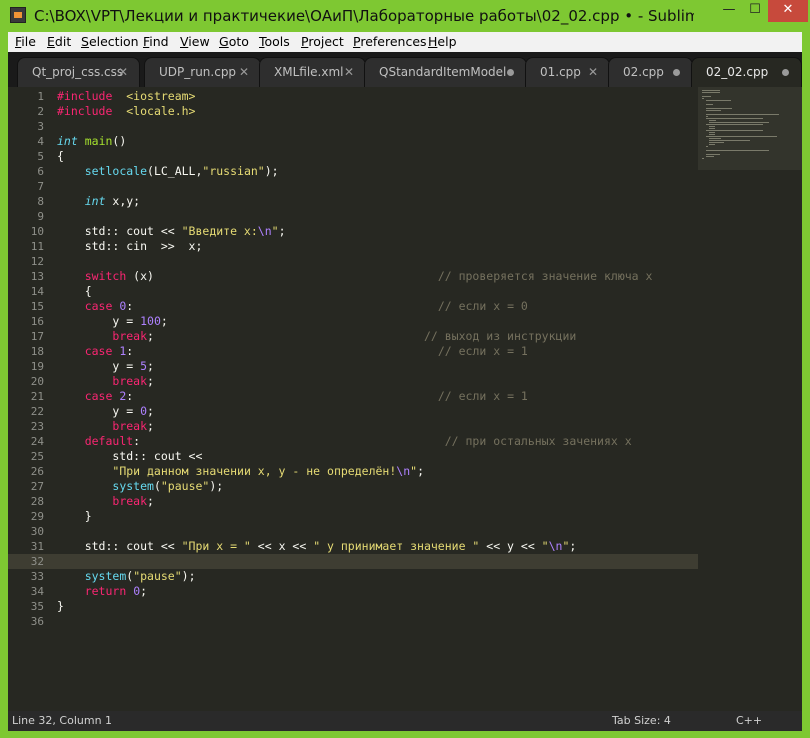  What do you see at coordinates (322, 41) in the screenshot?
I see `menu-project: Project` at bounding box center [322, 41].